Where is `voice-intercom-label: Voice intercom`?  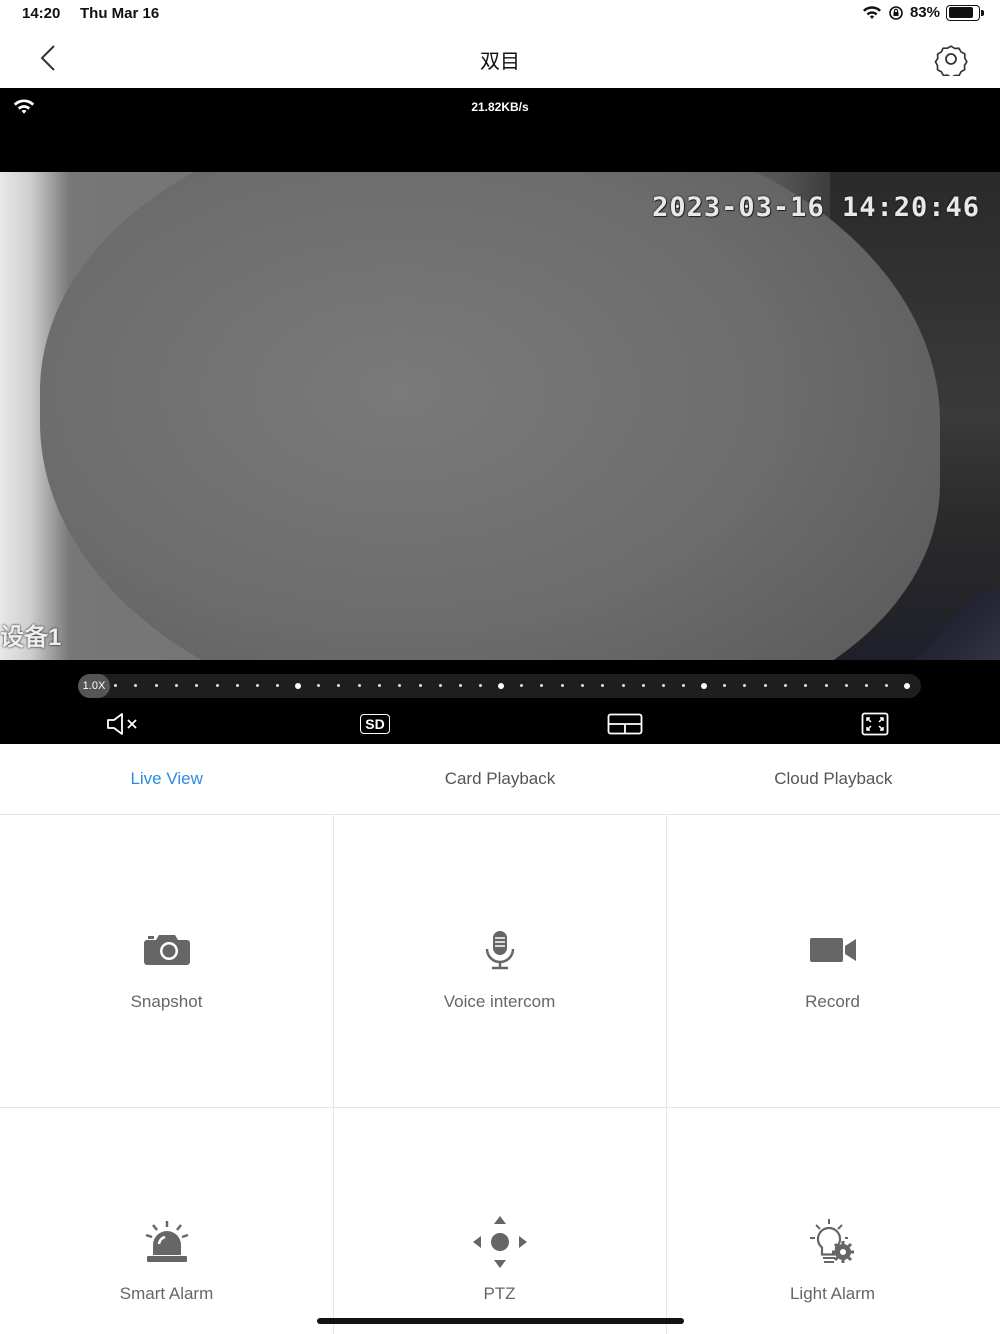 voice-intercom-label: Voice intercom is located at coordinates (499, 1001).